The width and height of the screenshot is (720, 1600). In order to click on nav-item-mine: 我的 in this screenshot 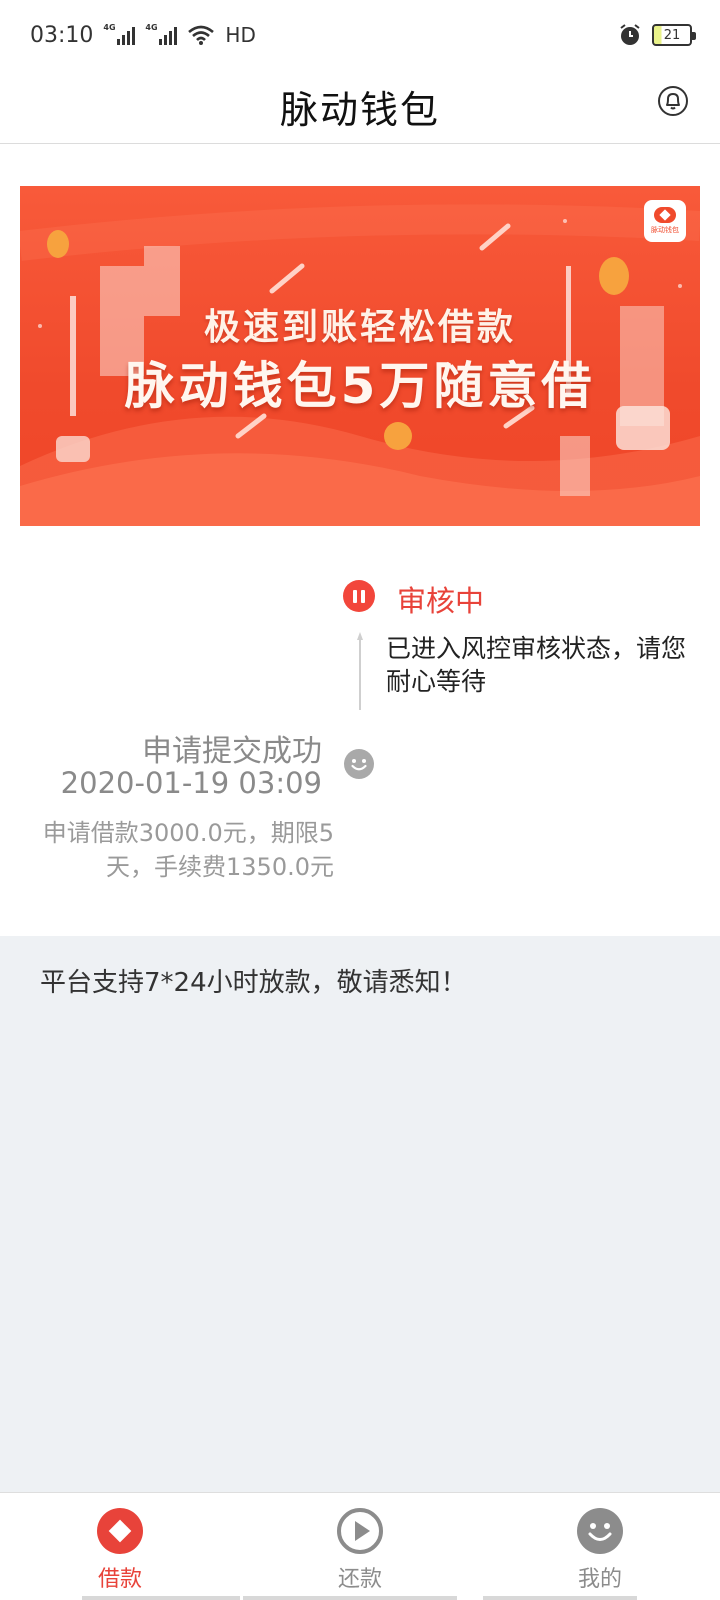, I will do `click(600, 1546)`.